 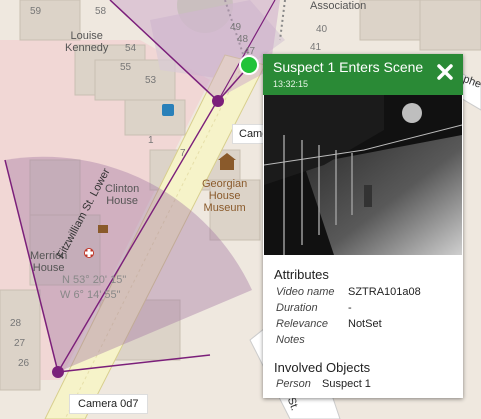 What do you see at coordinates (108, 404) in the screenshot?
I see `camera-label-lower: Camera 0d7` at bounding box center [108, 404].